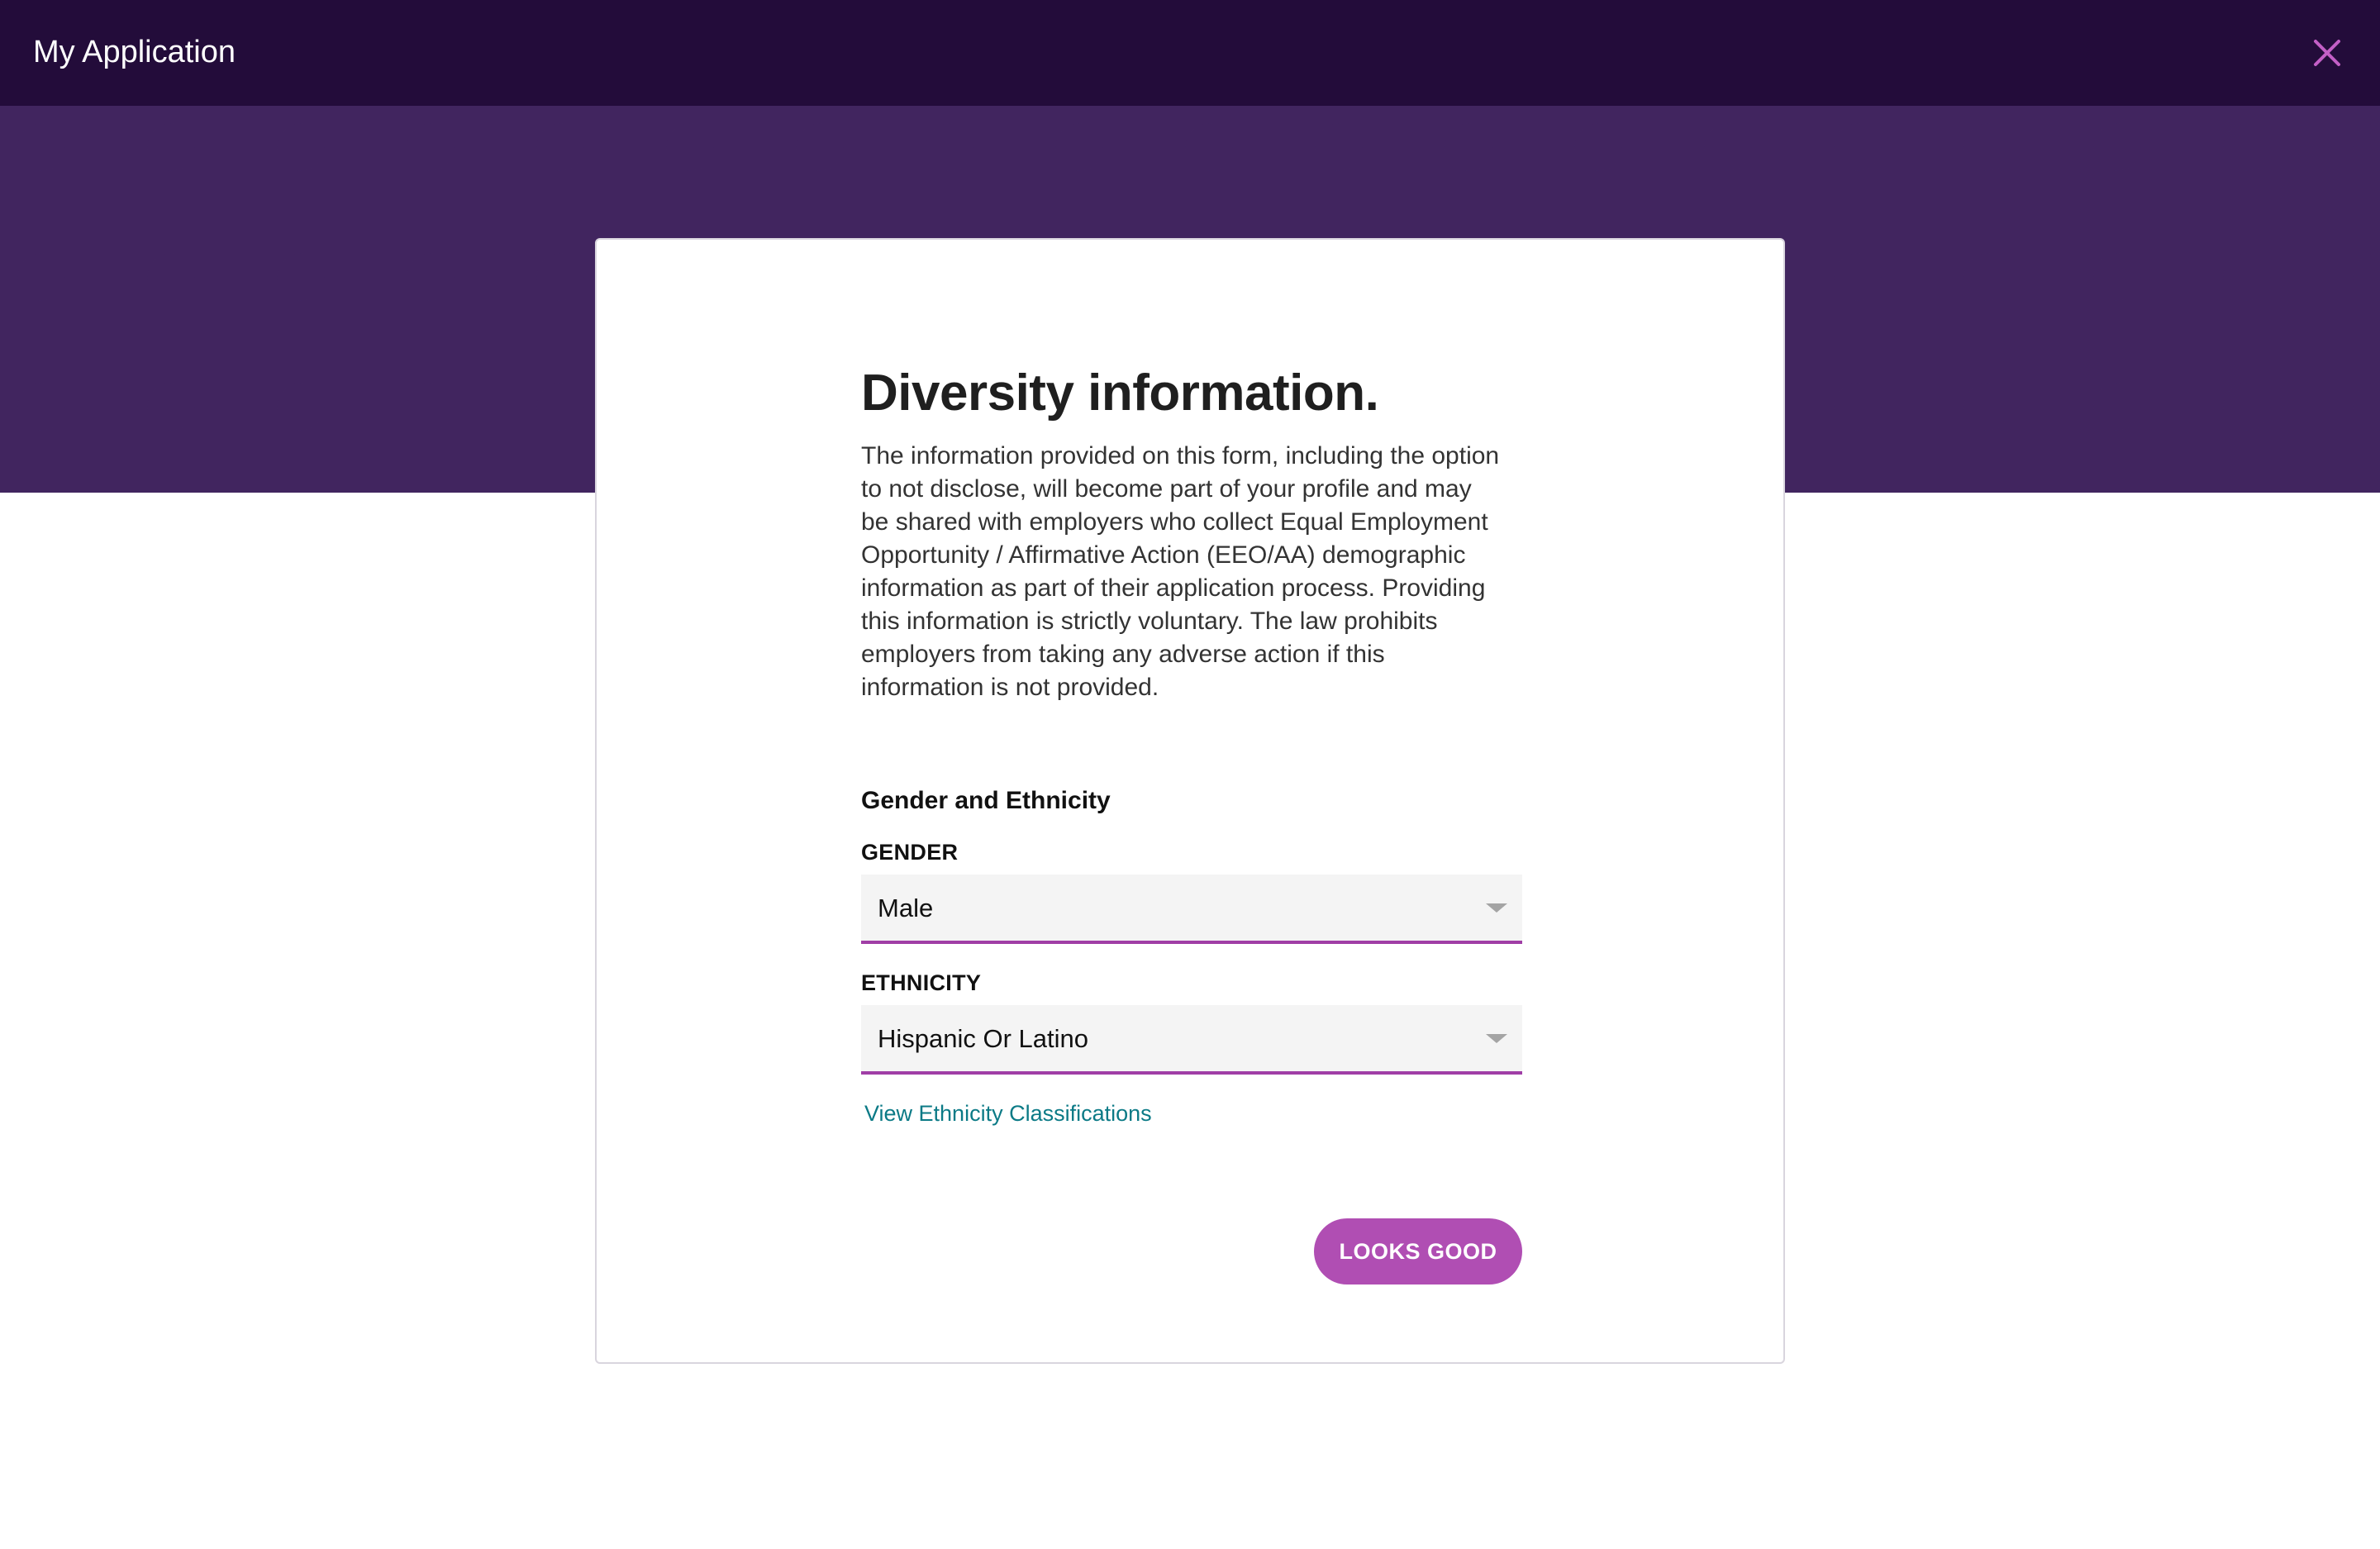 The width and height of the screenshot is (2380, 1549). I want to click on close-button, so click(2327, 53).